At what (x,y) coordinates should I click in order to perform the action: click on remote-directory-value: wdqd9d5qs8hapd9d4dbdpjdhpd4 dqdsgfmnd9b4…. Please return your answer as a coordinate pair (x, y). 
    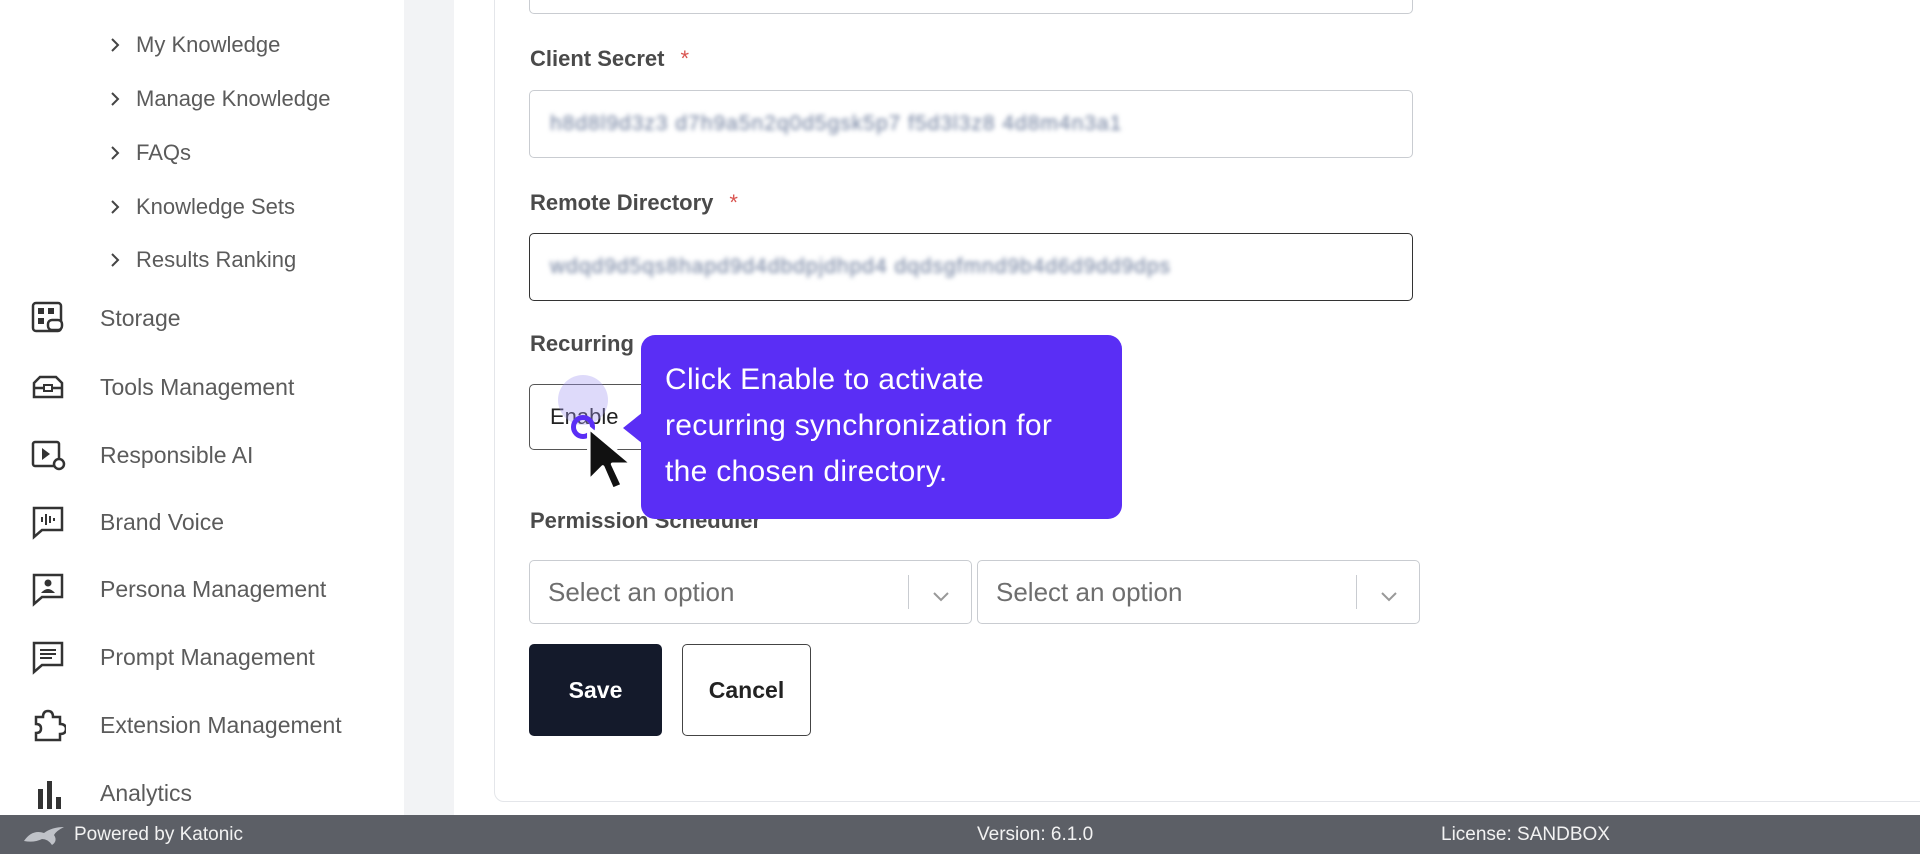
    Looking at the image, I should click on (861, 266).